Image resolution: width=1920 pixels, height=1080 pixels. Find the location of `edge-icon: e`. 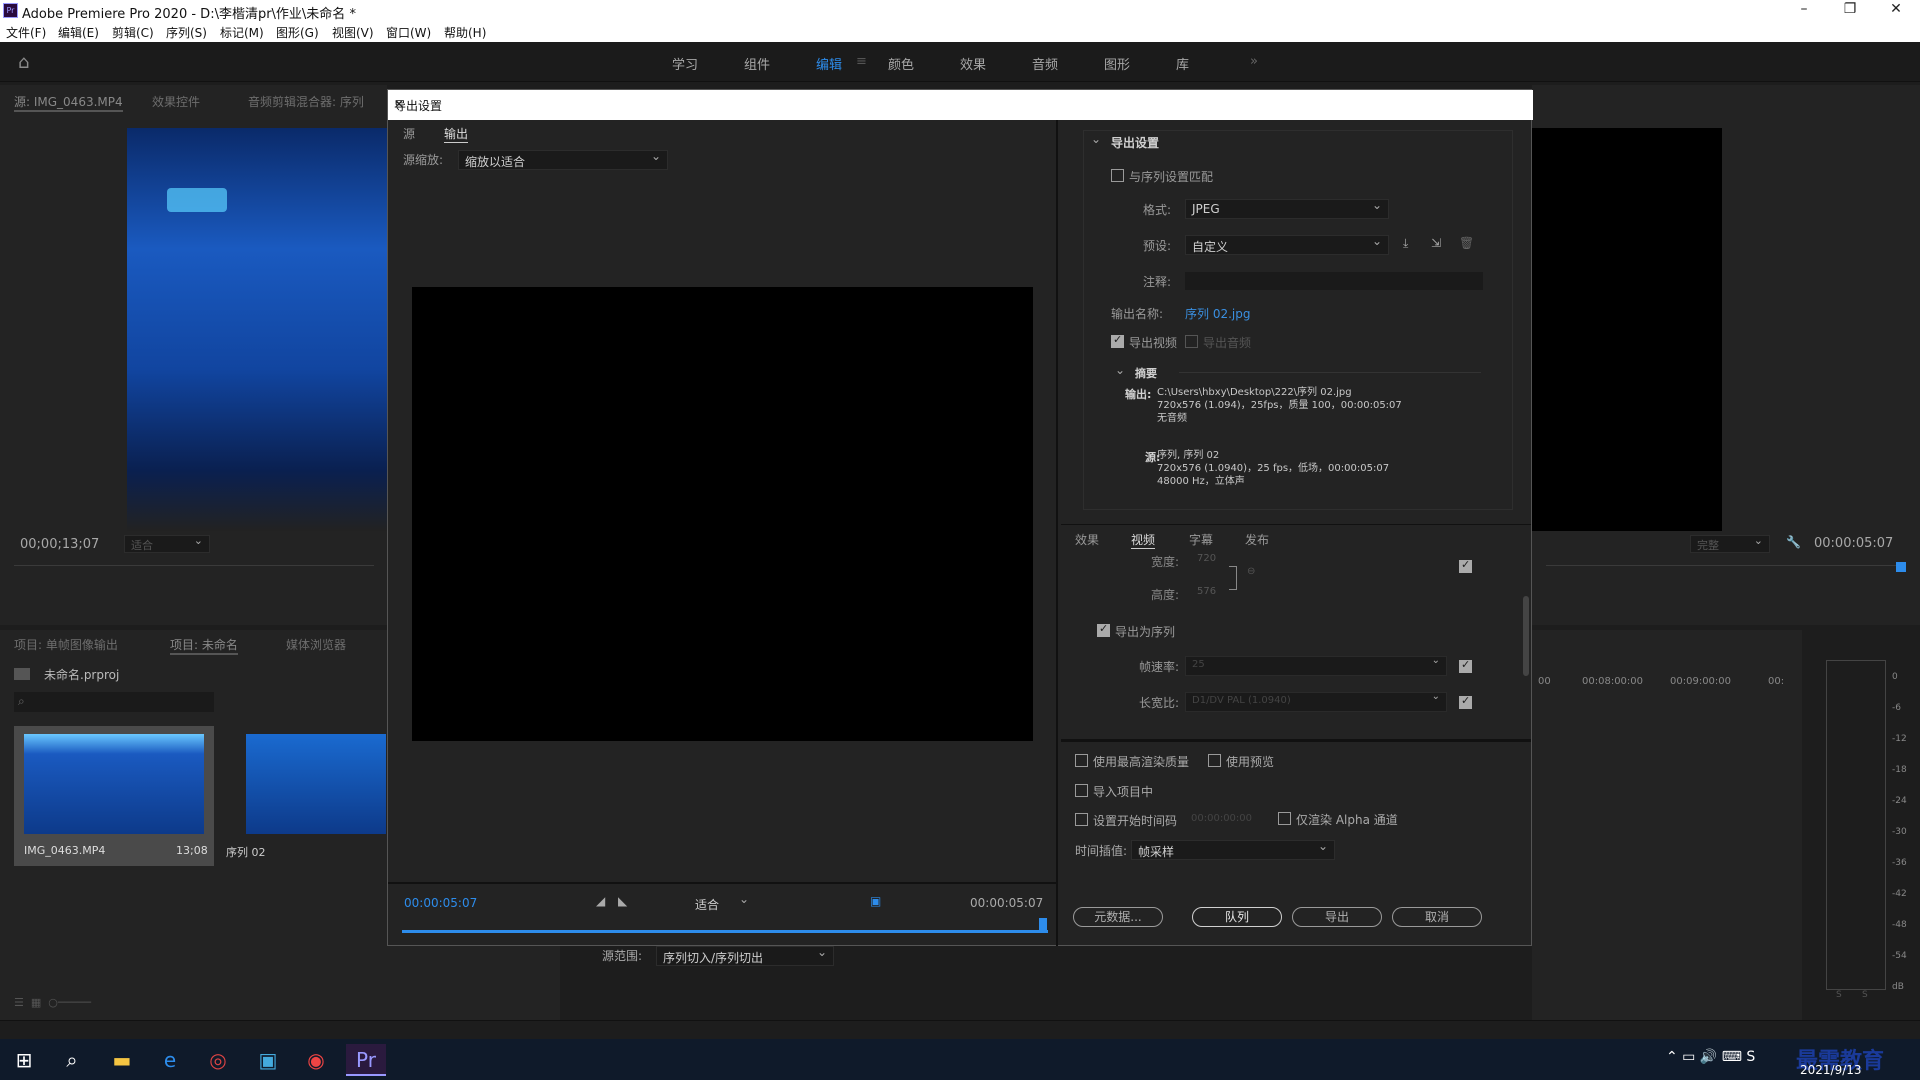

edge-icon: e is located at coordinates (170, 1060).